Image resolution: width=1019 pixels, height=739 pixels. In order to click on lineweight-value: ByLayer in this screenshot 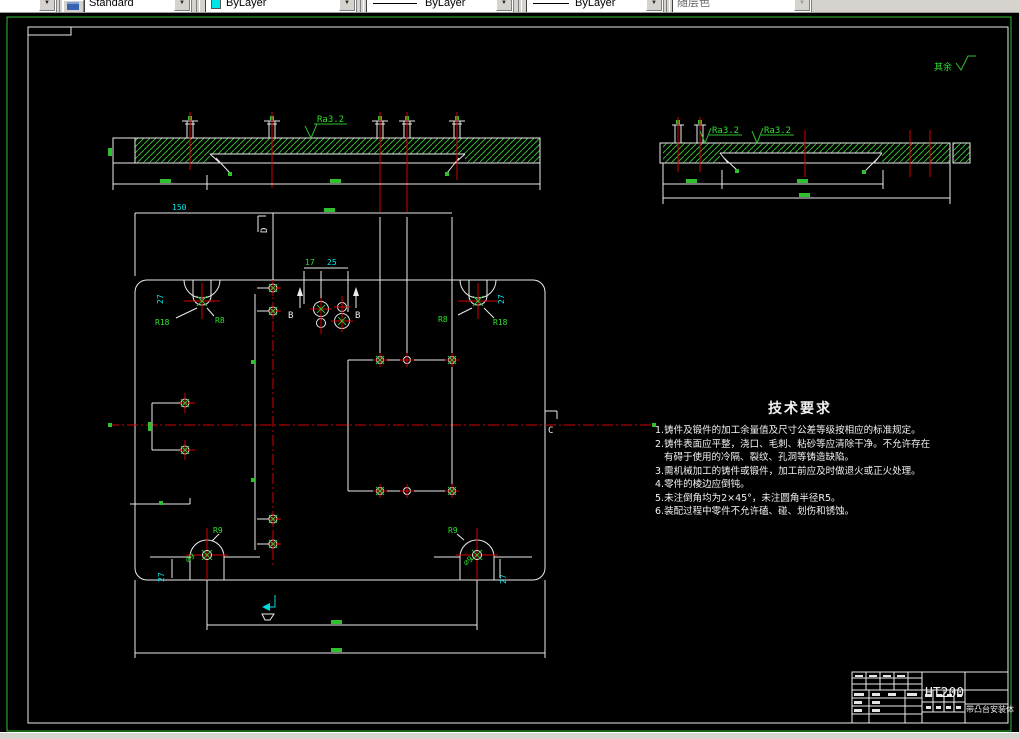, I will do `click(595, 4)`.